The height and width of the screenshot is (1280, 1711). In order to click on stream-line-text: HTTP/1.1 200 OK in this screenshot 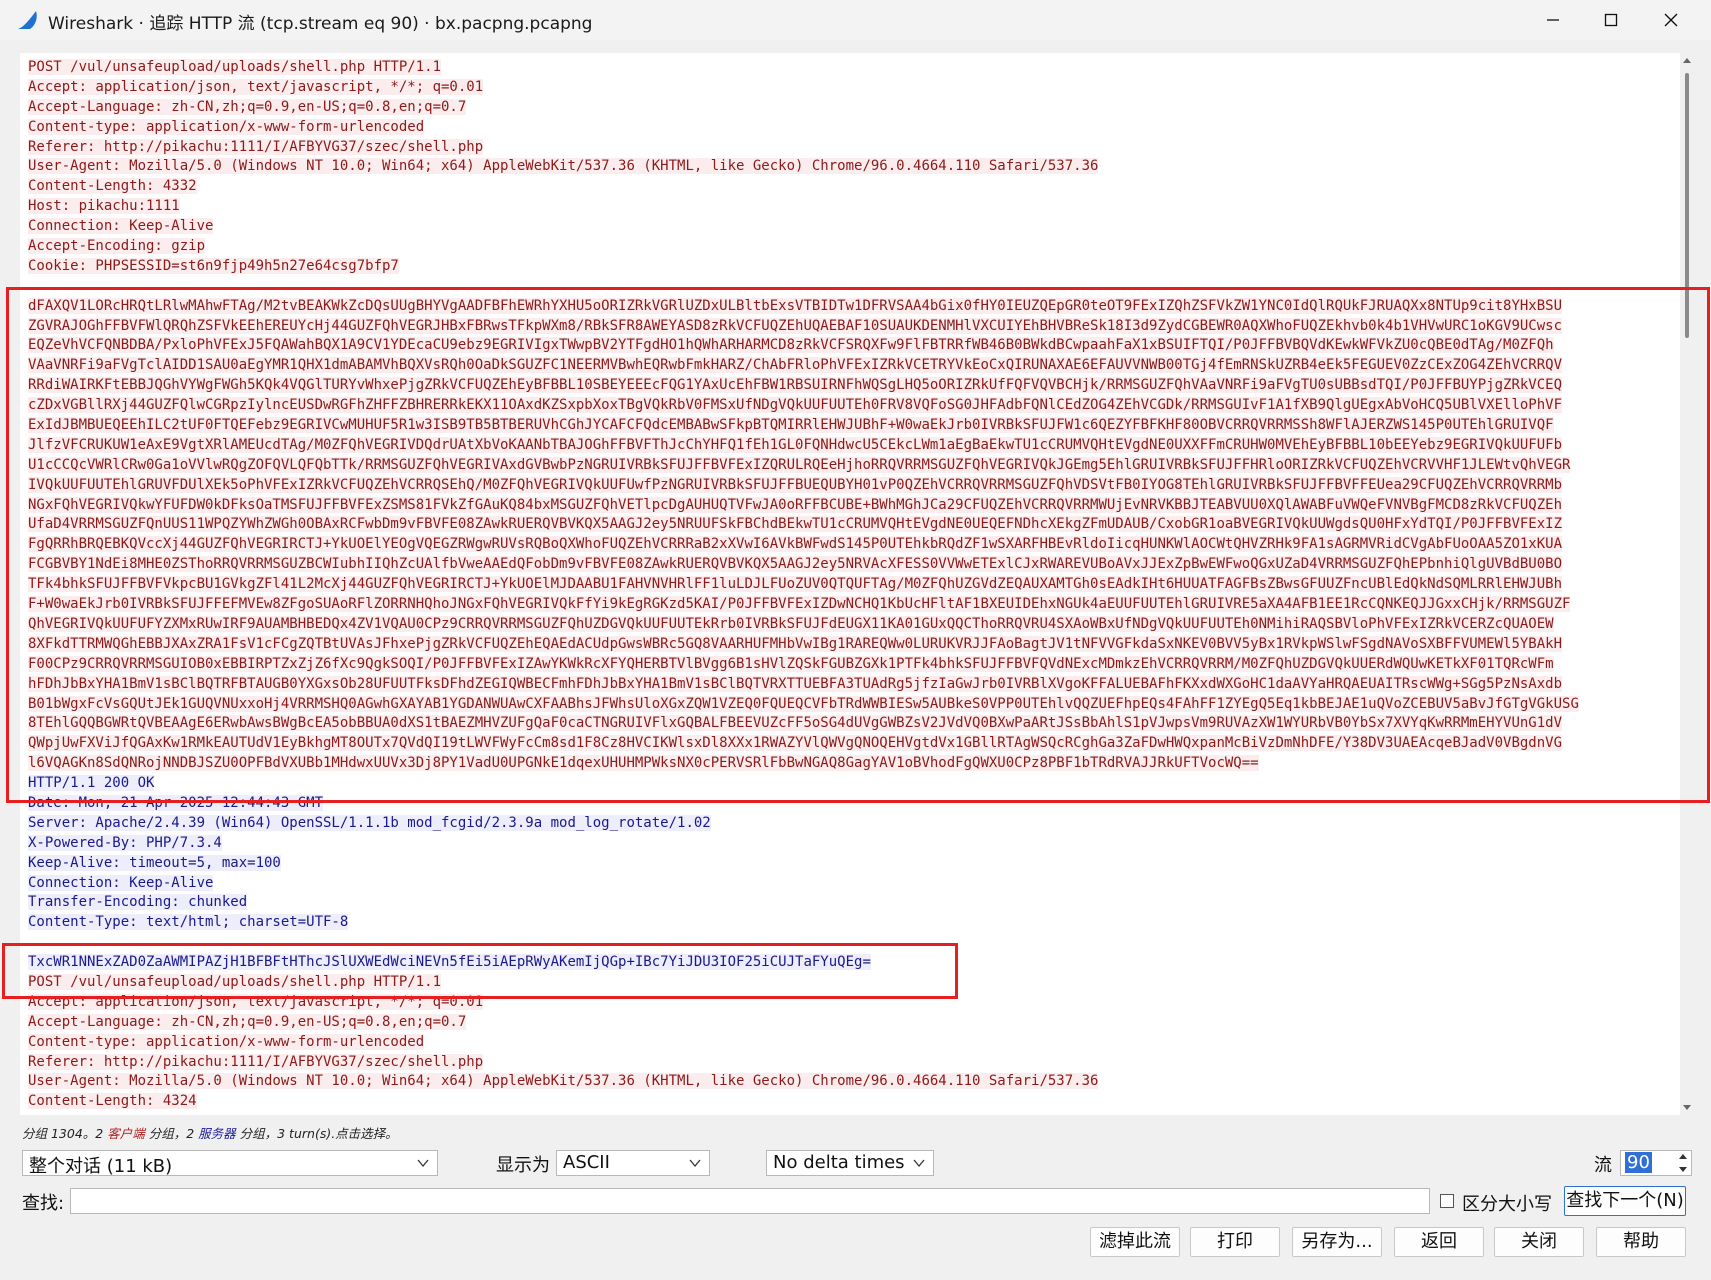, I will do `click(91, 783)`.